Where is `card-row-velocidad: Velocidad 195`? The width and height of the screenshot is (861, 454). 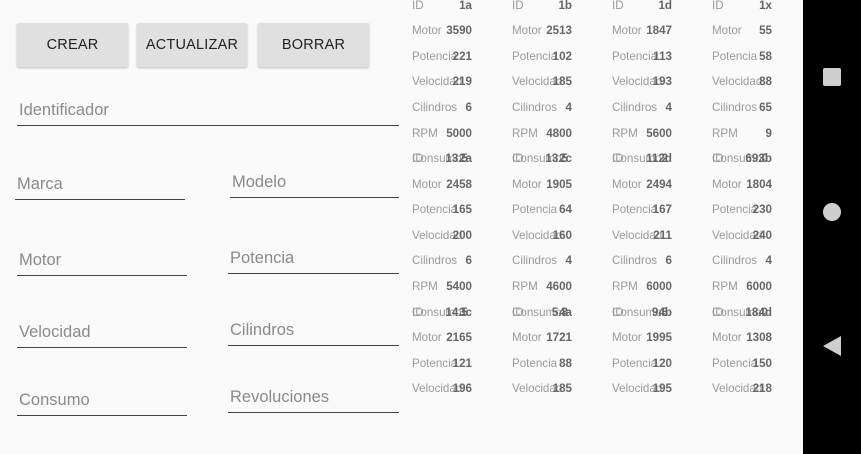
card-row-velocidad: Velocidad 195 is located at coordinates (656, 389).